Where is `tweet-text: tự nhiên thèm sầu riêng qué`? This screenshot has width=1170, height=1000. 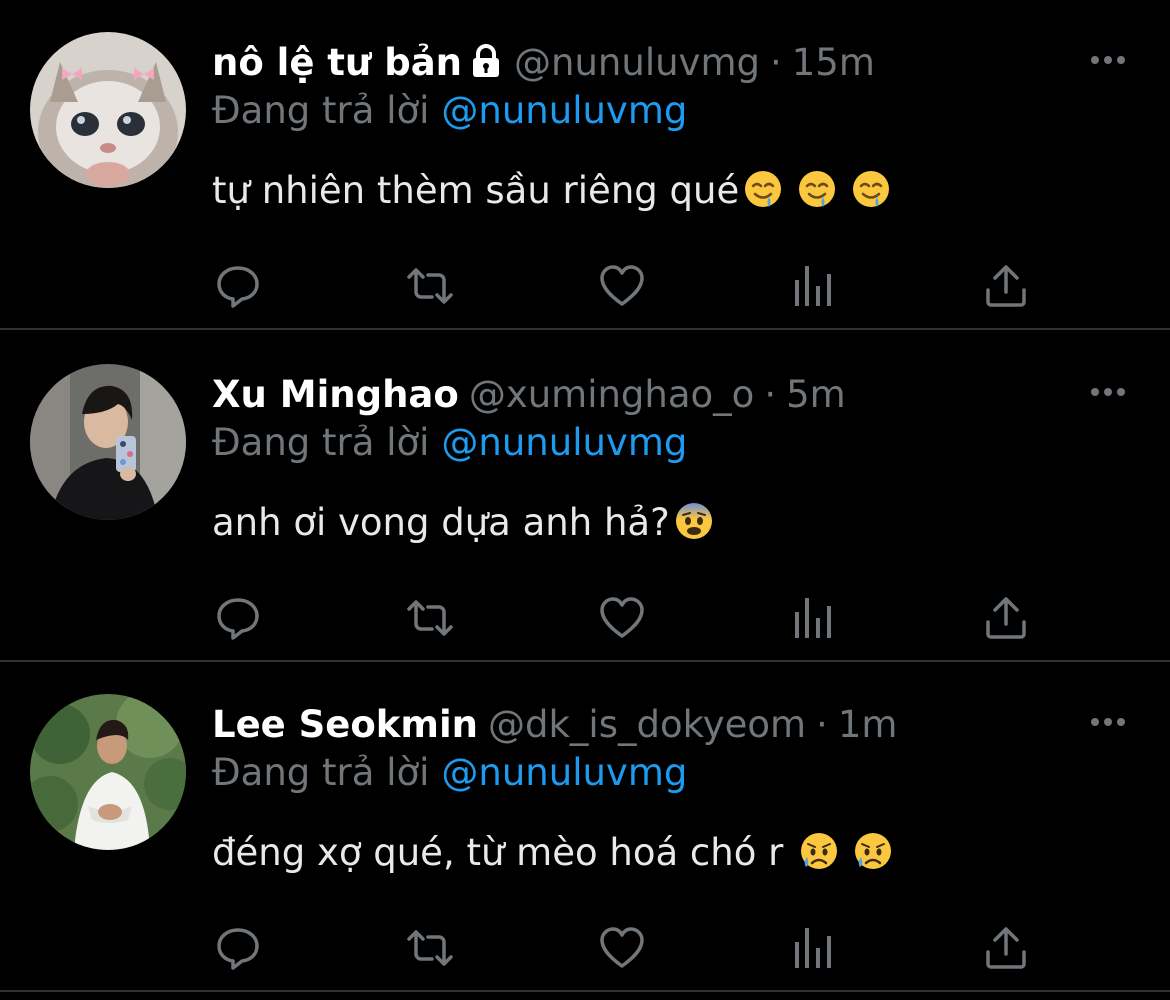
tweet-text: tự nhiên thèm sầu riêng qué is located at coordinates (551, 194).